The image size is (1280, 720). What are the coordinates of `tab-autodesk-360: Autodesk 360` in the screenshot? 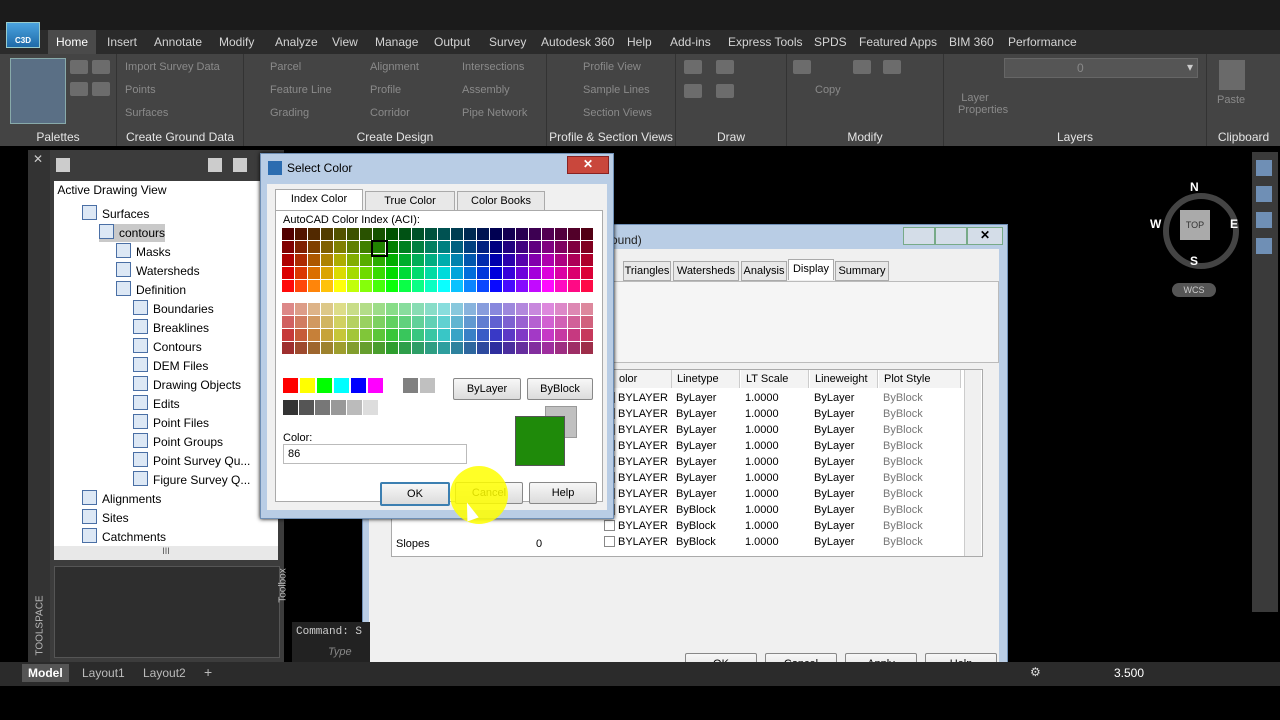 It's located at (577, 42).